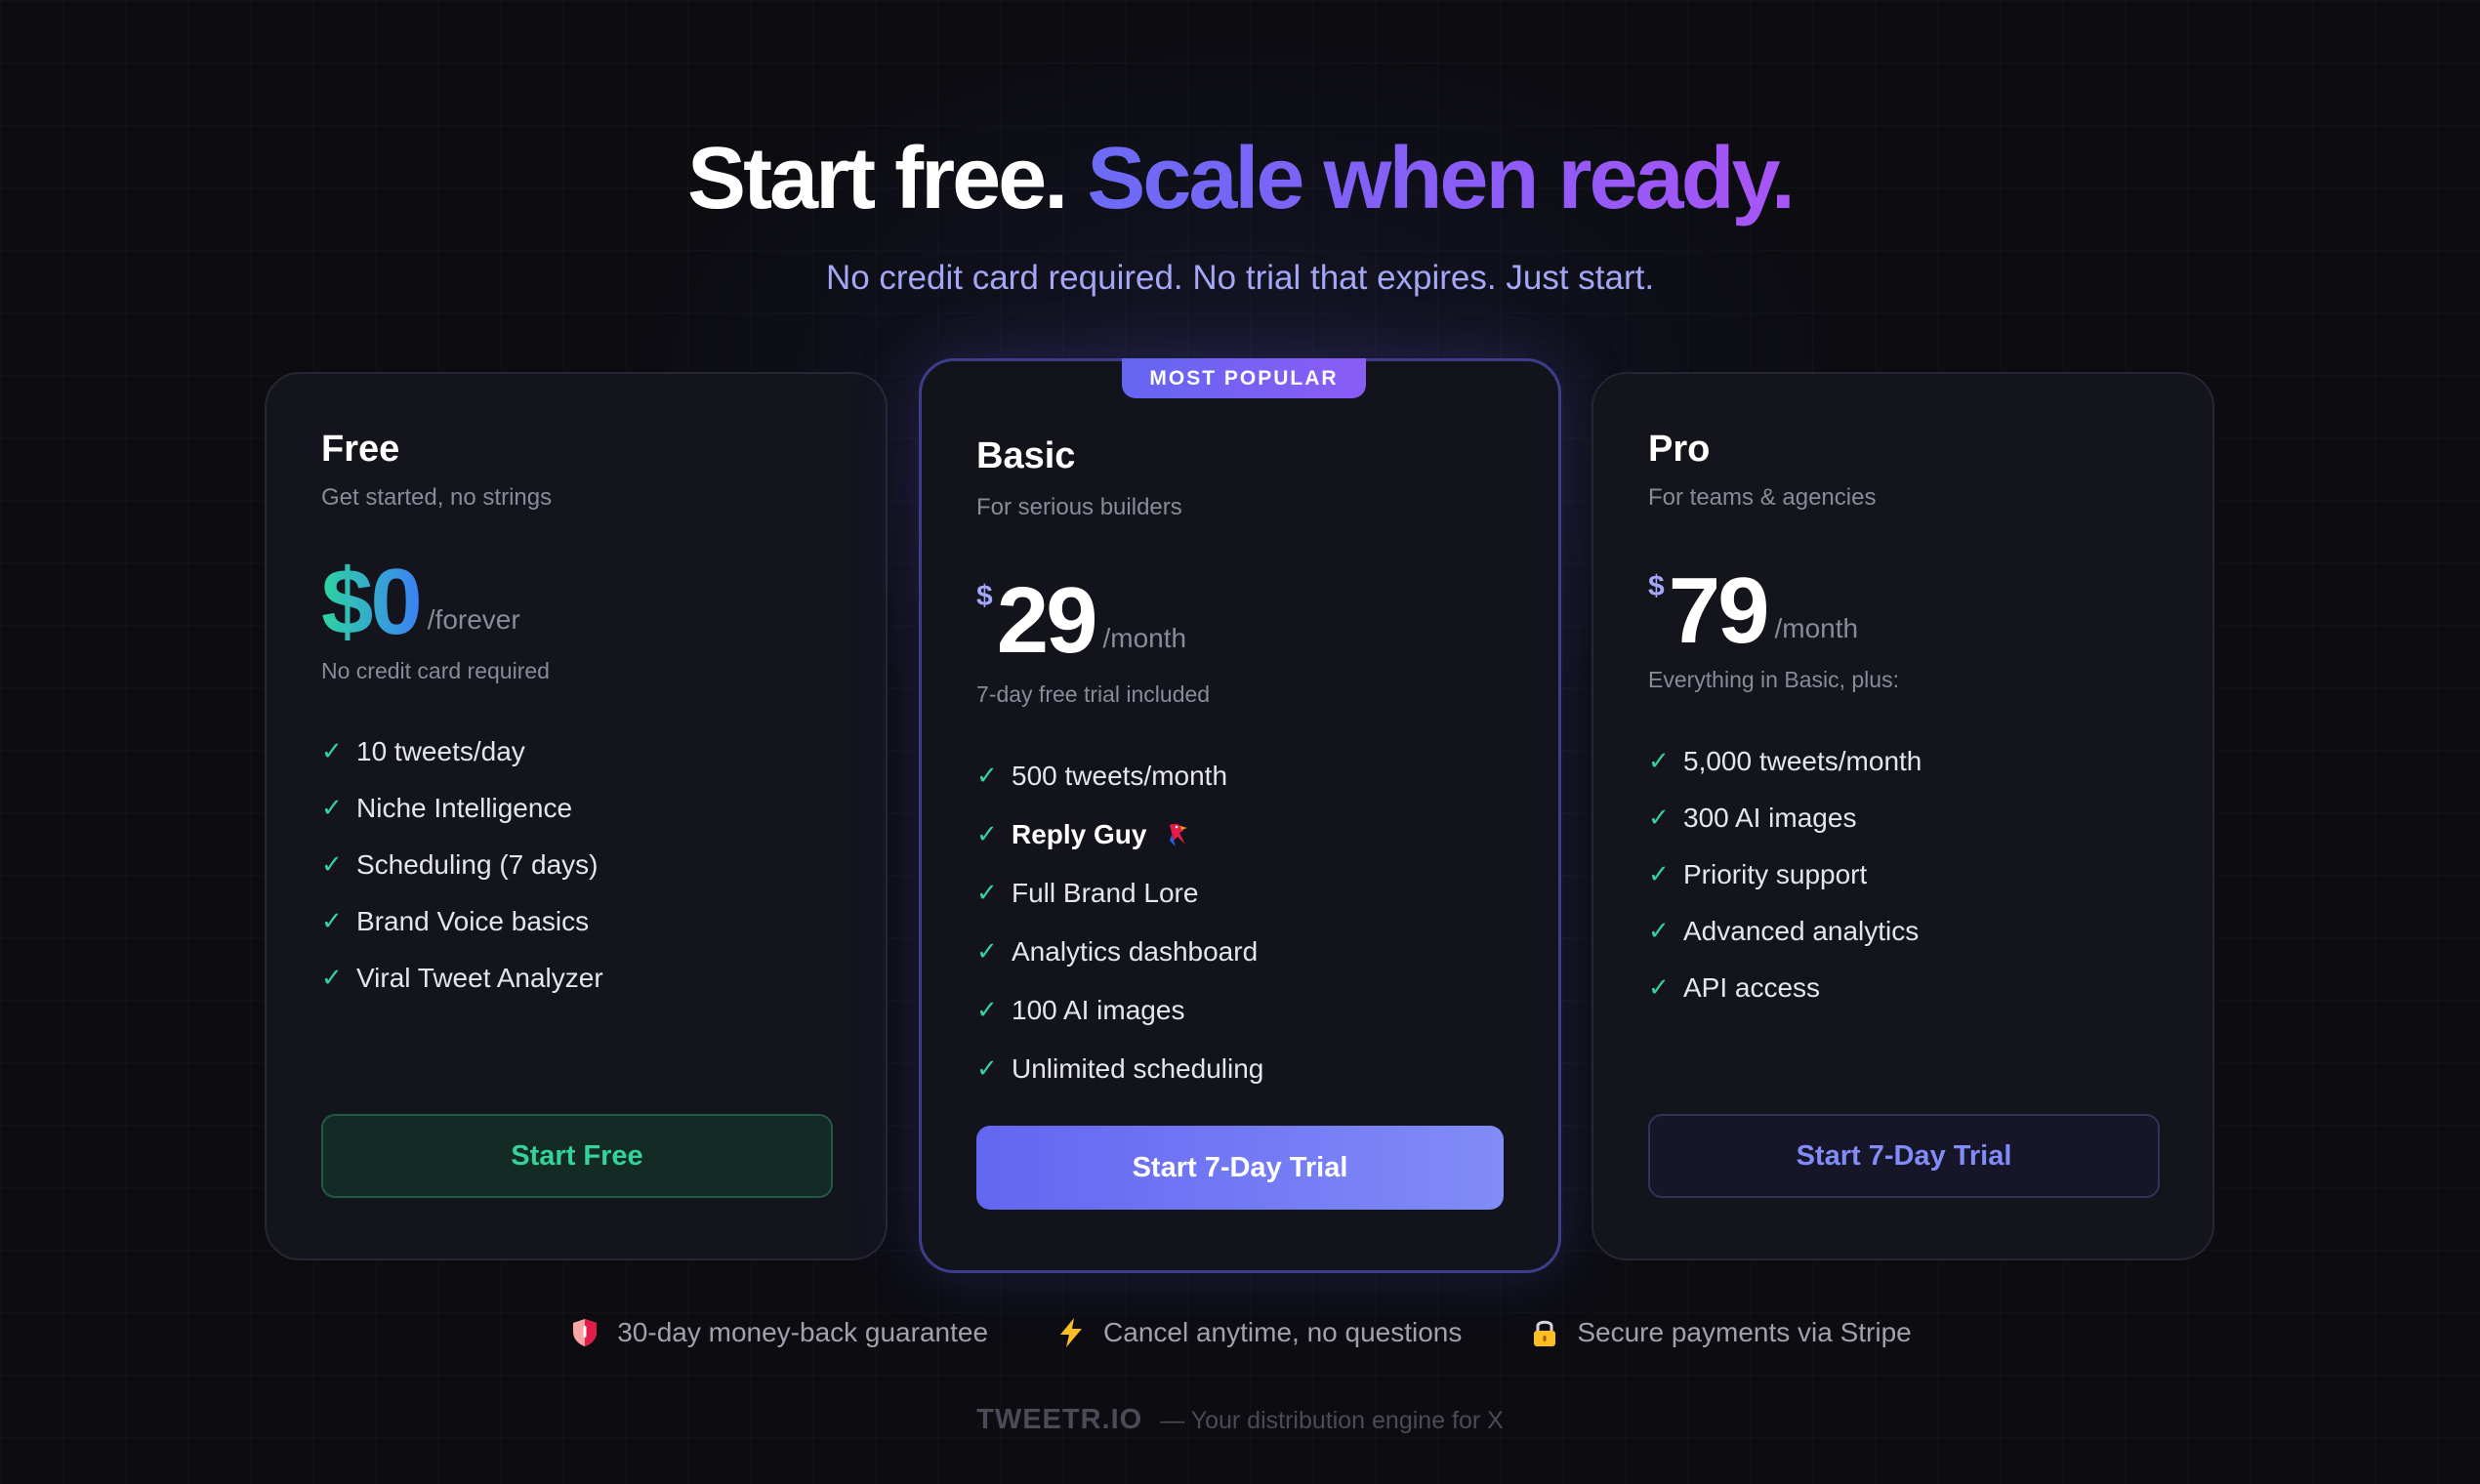 The width and height of the screenshot is (2480, 1484). What do you see at coordinates (1079, 507) in the screenshot?
I see `plan-tagline: For serious builders` at bounding box center [1079, 507].